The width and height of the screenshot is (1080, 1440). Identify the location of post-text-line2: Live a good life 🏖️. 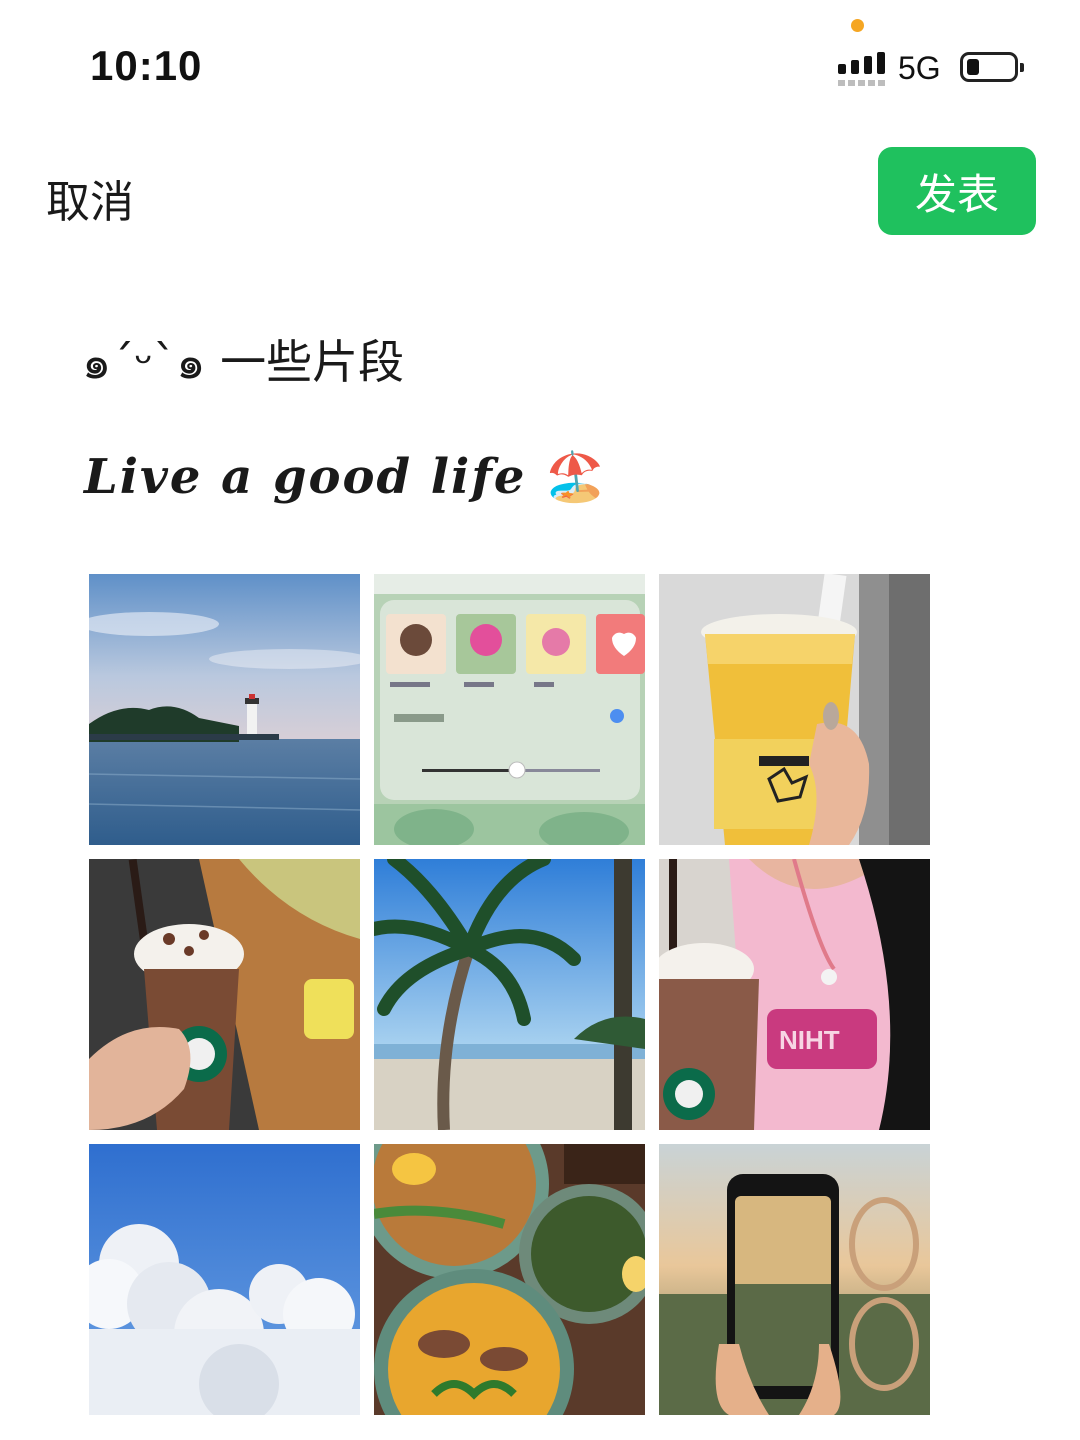
(345, 476).